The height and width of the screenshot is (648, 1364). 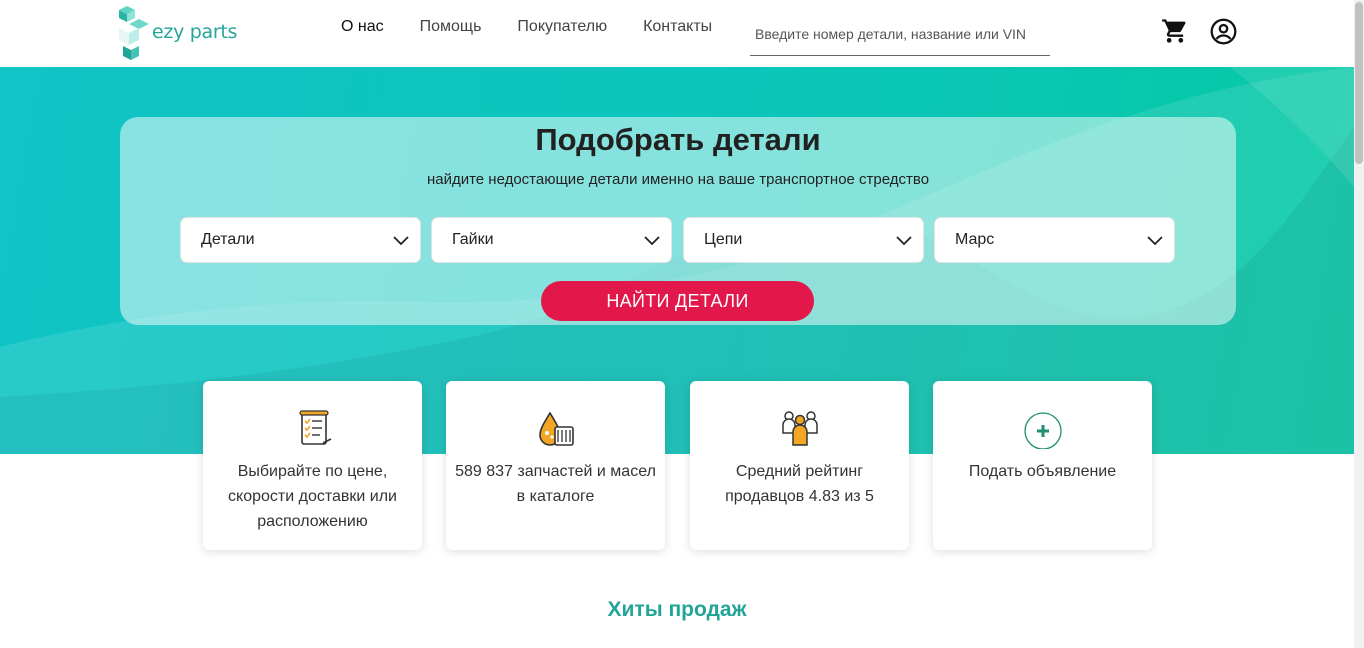 I want to click on account-circle-icon, so click(x=1223, y=31).